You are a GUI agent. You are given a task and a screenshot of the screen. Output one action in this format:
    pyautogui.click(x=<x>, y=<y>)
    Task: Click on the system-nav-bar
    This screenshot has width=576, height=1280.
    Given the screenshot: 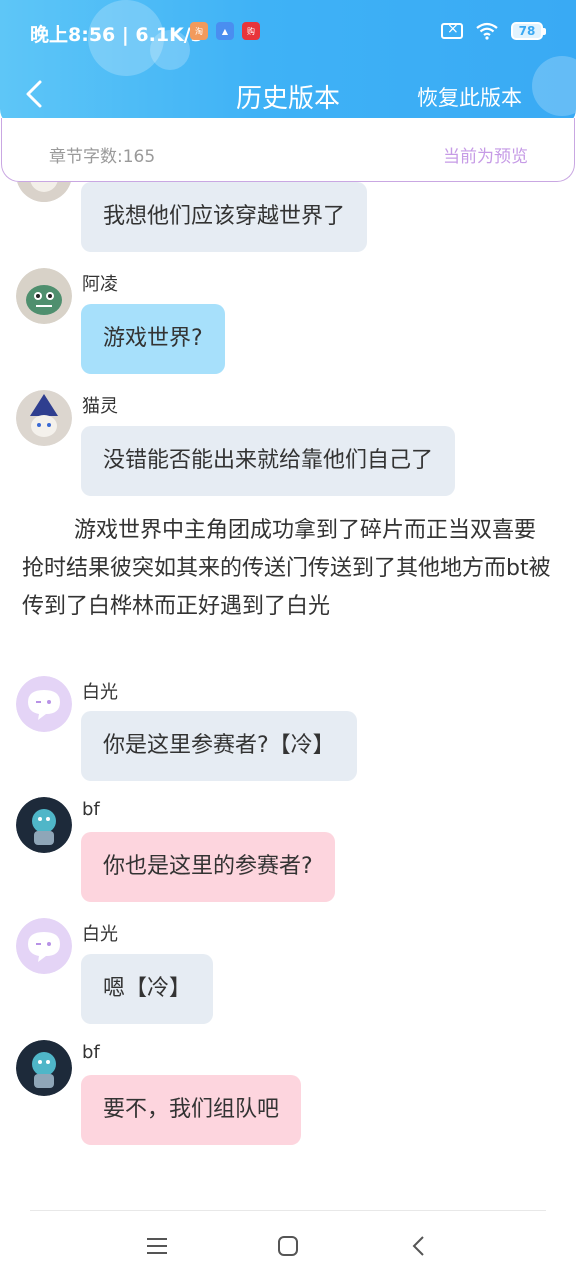 What is the action you would take?
    pyautogui.click(x=288, y=1246)
    